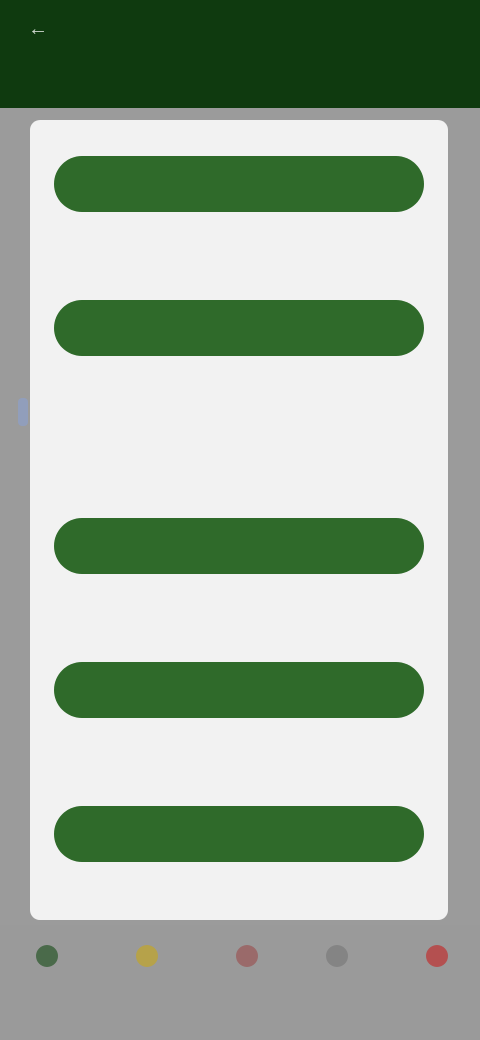 The height and width of the screenshot is (1040, 480). I want to click on grid-icon, so click(337, 956).